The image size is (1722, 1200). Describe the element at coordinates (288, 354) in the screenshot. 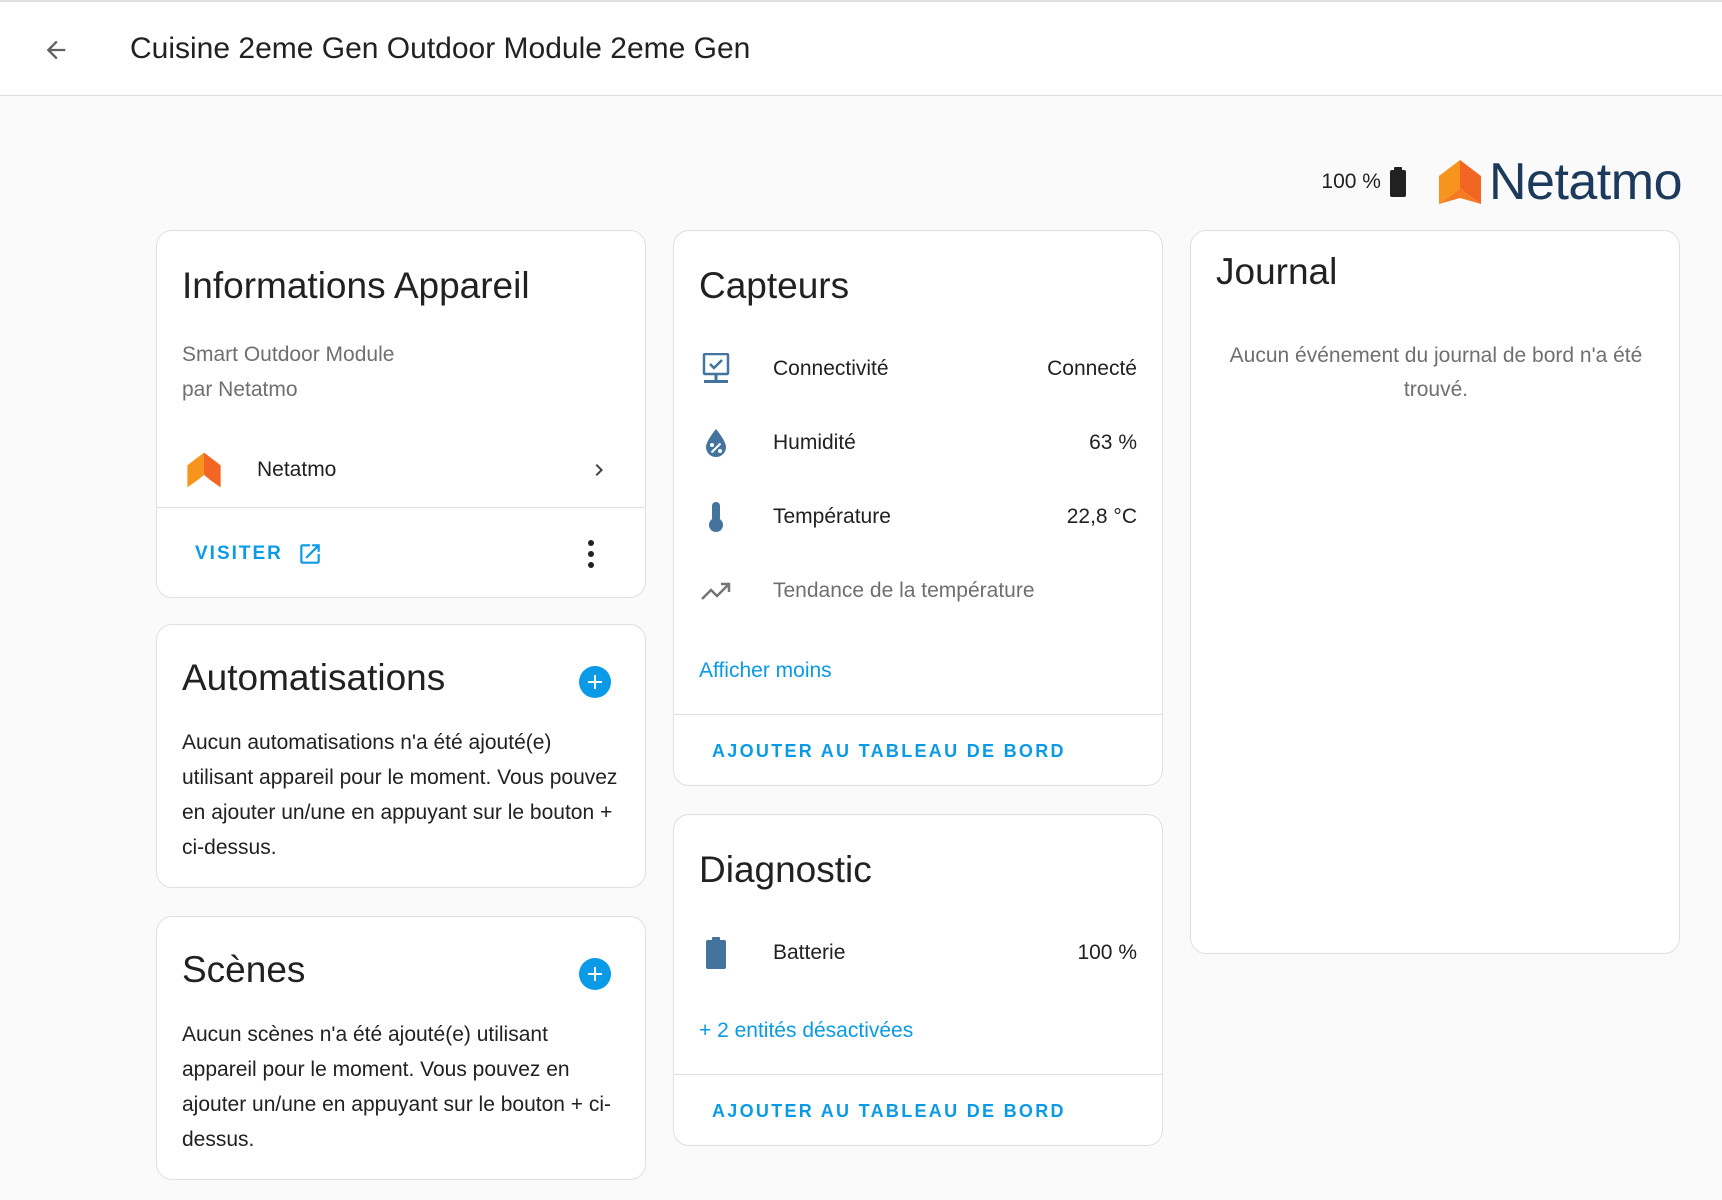

I see `device-model: Smart Outdoor Module` at that location.